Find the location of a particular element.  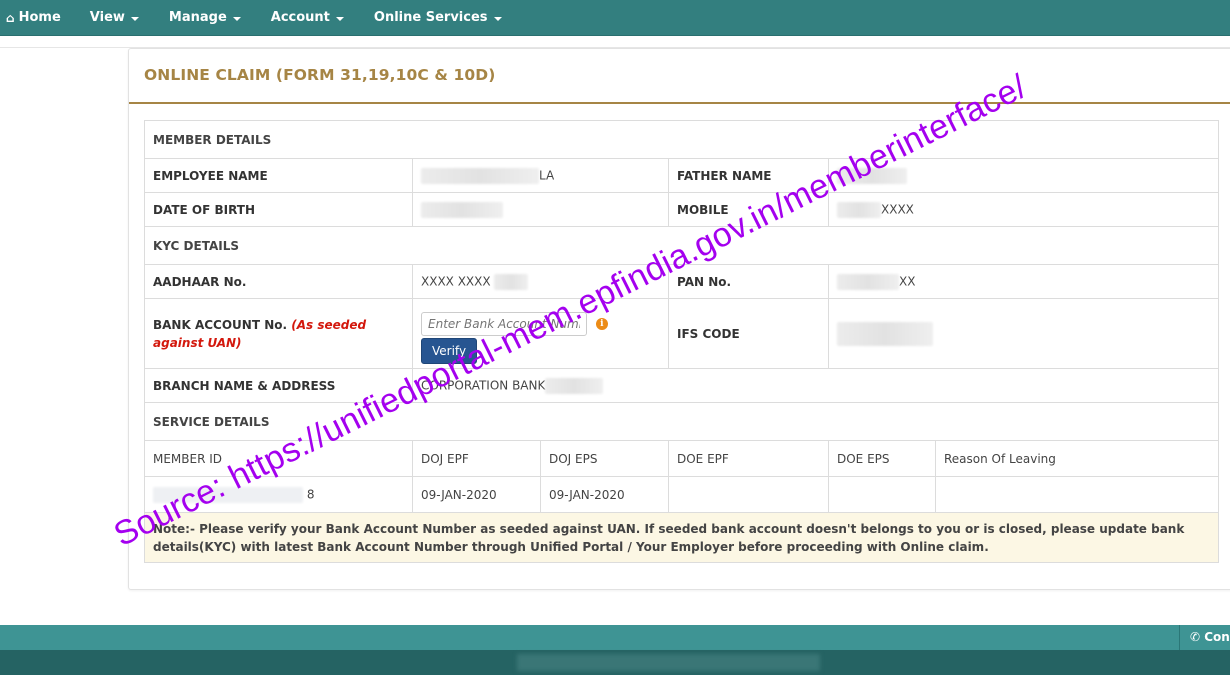

column-header-member-id: MEMBER ID is located at coordinates (278, 458).